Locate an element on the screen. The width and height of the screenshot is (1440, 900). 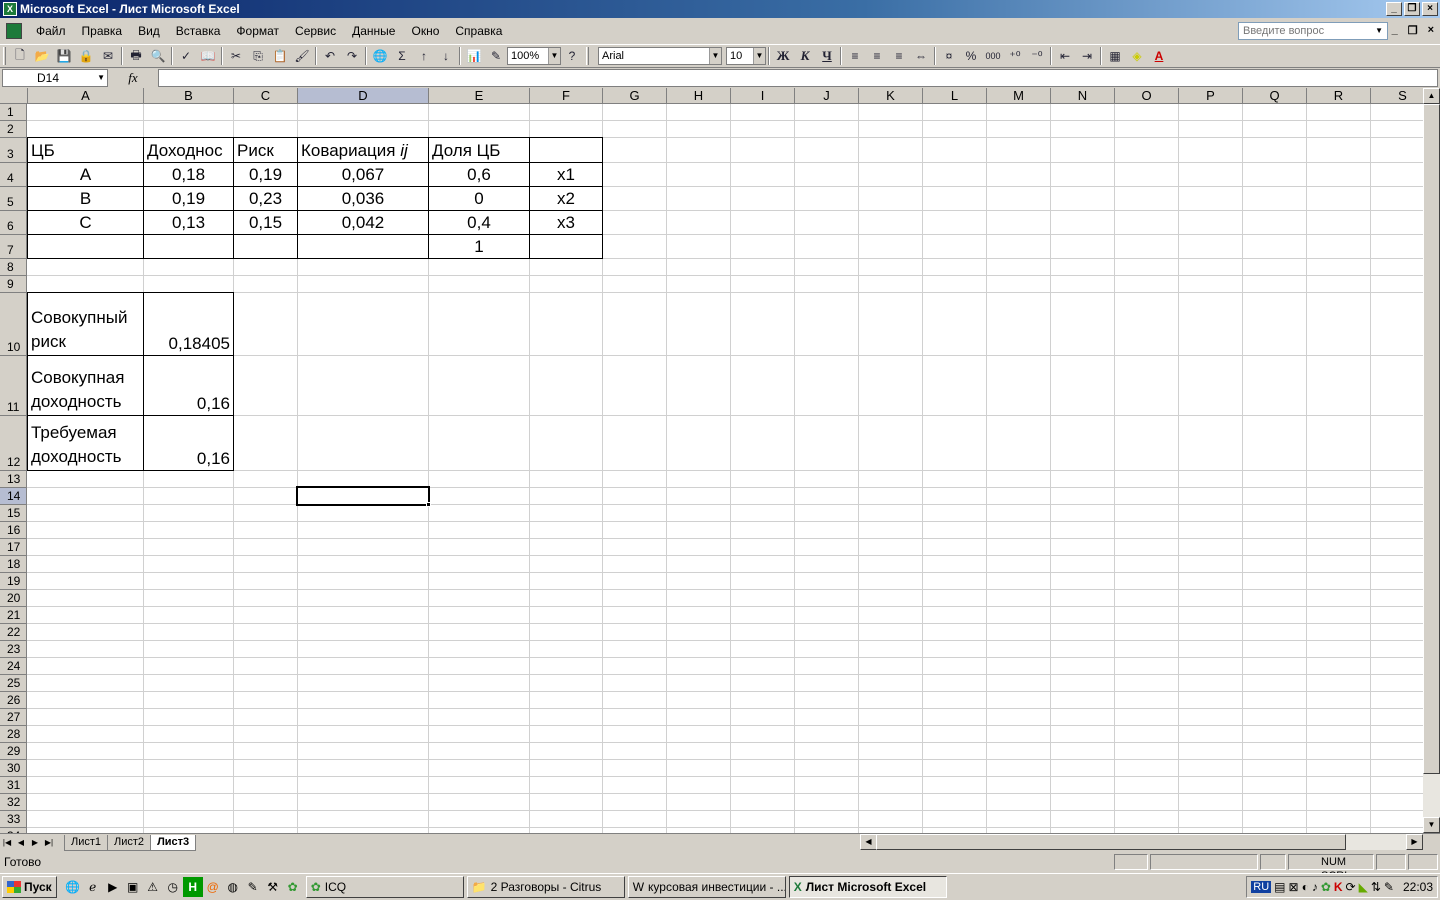
row-header-2: 2 is located at coordinates (13, 129).